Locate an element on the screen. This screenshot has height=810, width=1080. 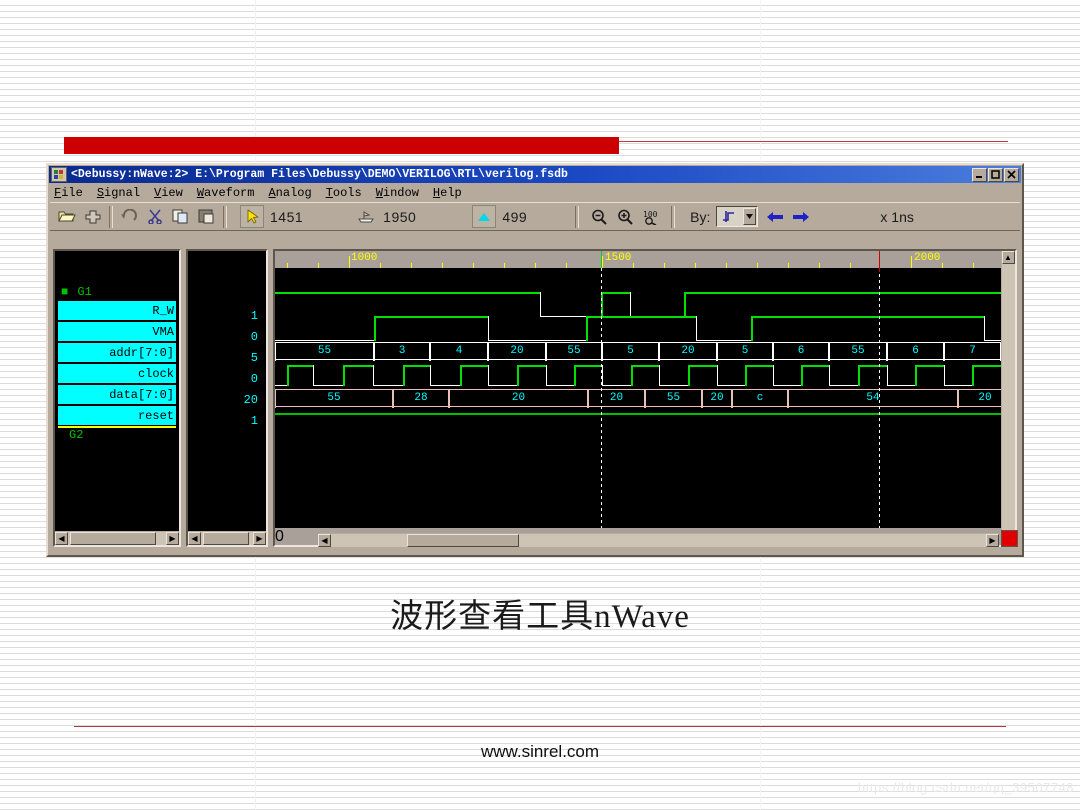
signal-group-bottom: G2 is located at coordinates (117, 435).